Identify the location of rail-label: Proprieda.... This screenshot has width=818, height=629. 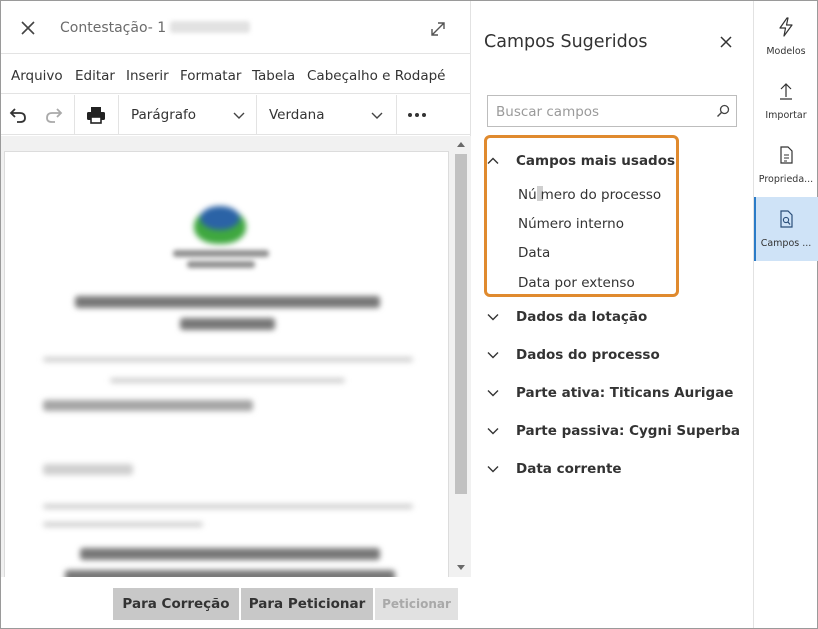
(786, 179).